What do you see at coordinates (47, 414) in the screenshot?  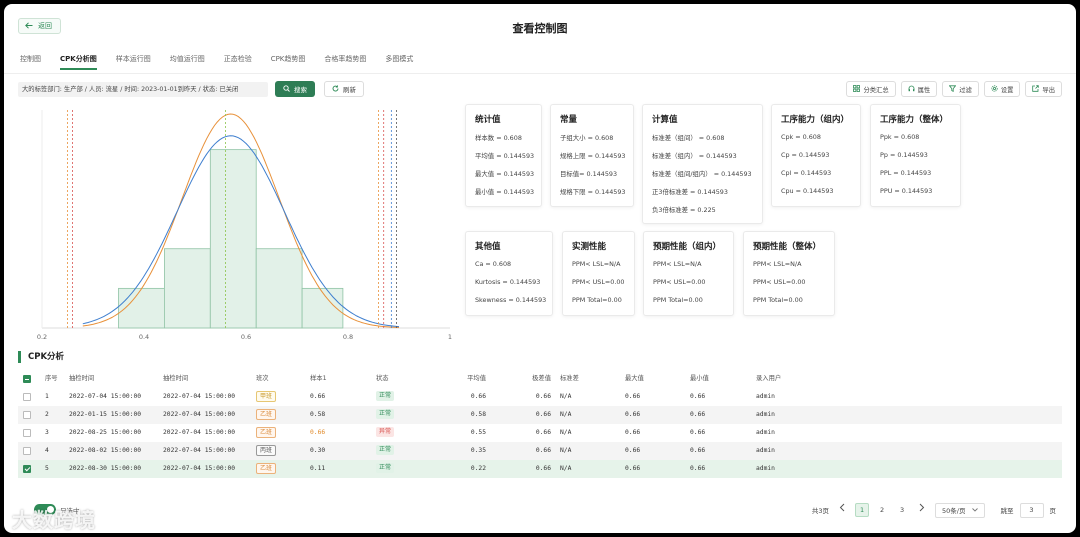 I see `idx-cell: 2` at bounding box center [47, 414].